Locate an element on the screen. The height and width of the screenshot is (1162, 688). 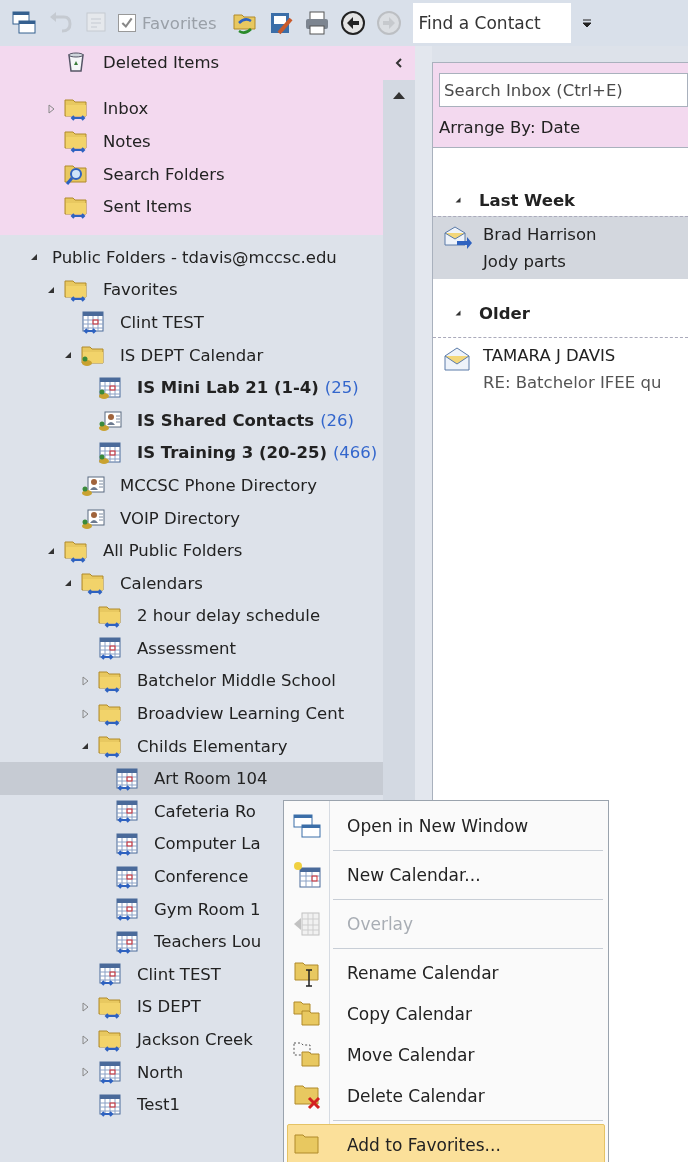
forwarded-envelope-icon is located at coordinates (458, 238).